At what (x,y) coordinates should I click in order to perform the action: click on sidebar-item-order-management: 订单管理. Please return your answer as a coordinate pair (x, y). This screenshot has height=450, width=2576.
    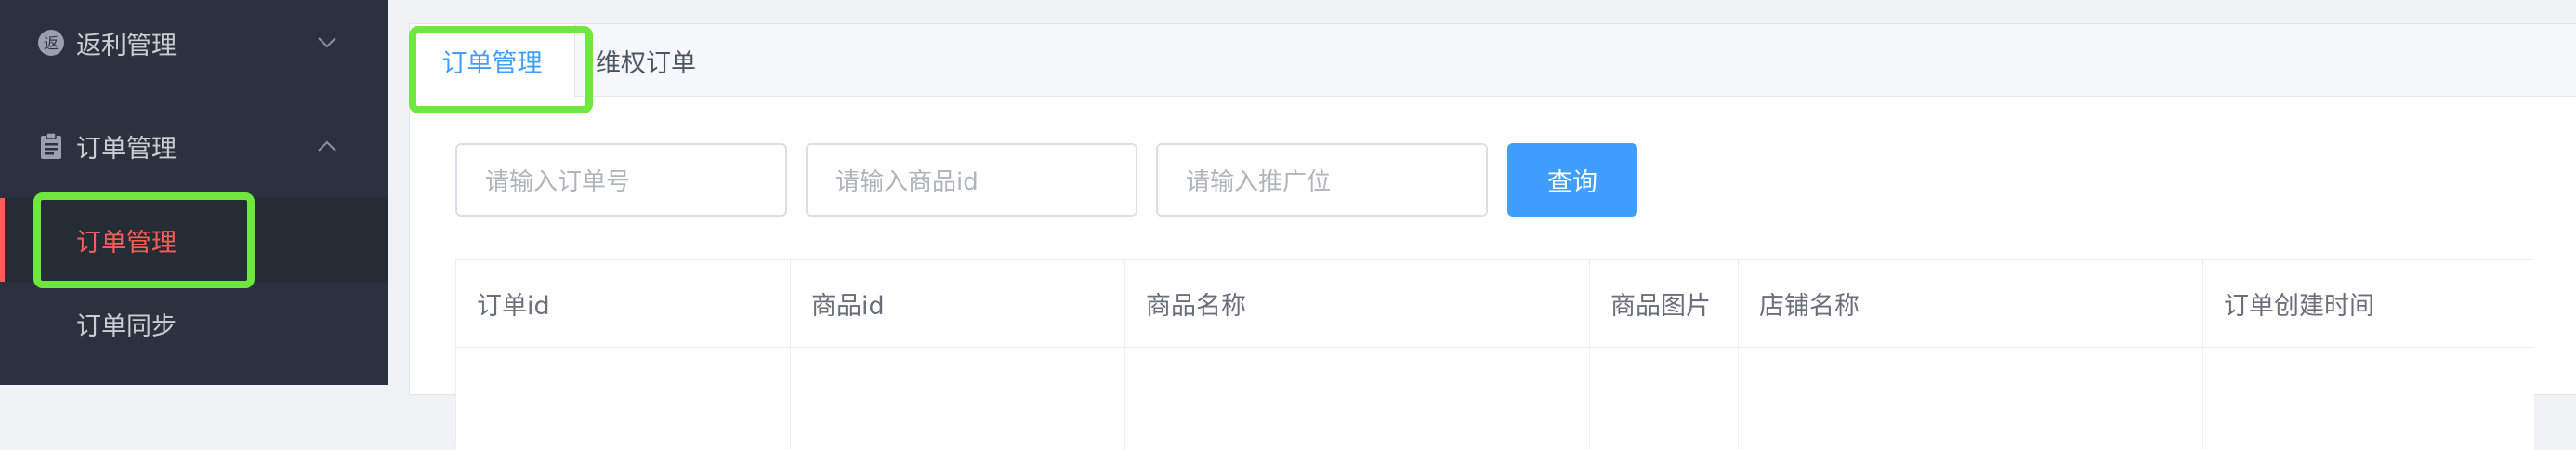
    Looking at the image, I should click on (194, 240).